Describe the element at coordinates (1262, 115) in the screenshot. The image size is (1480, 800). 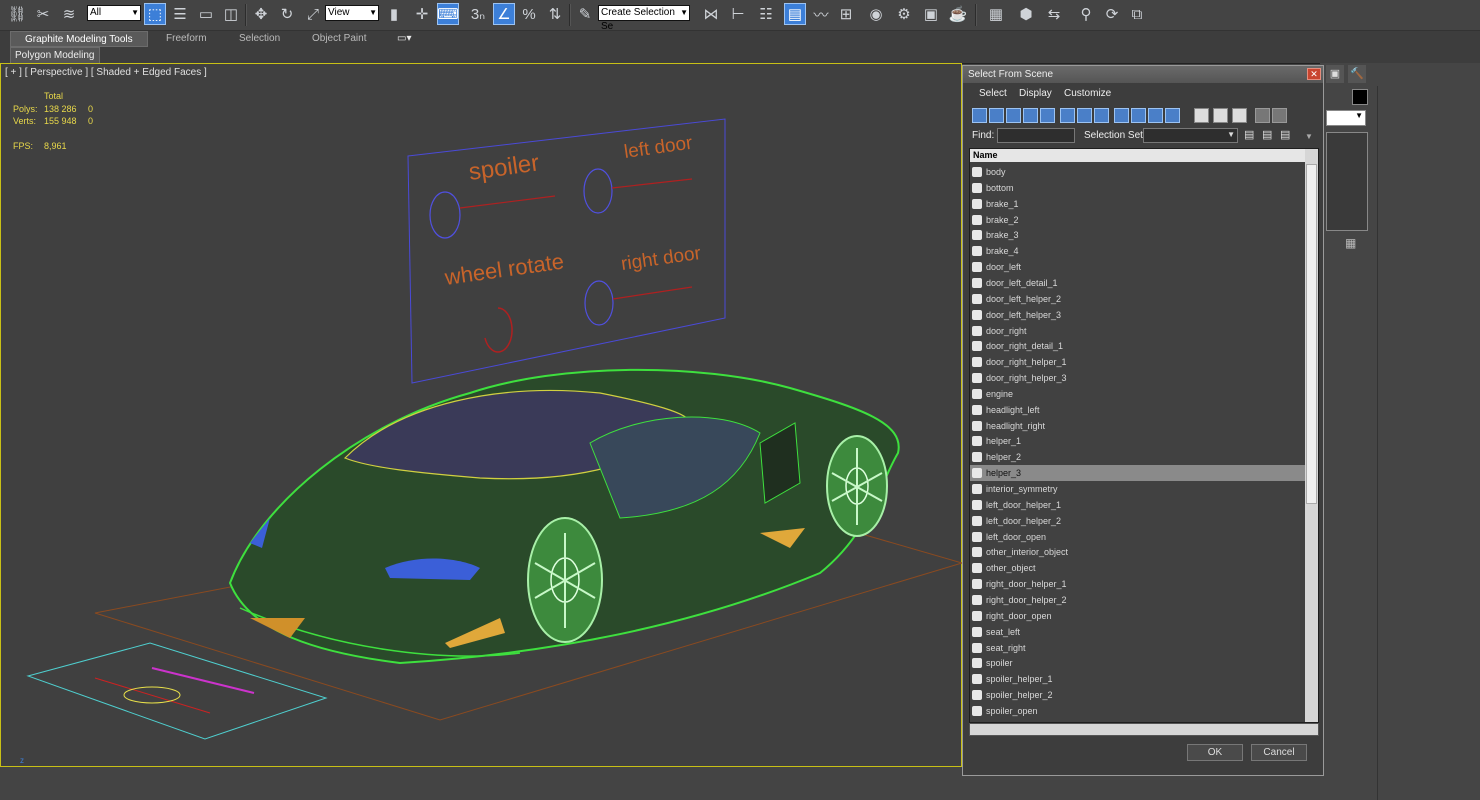
I see `filter-icon` at that location.